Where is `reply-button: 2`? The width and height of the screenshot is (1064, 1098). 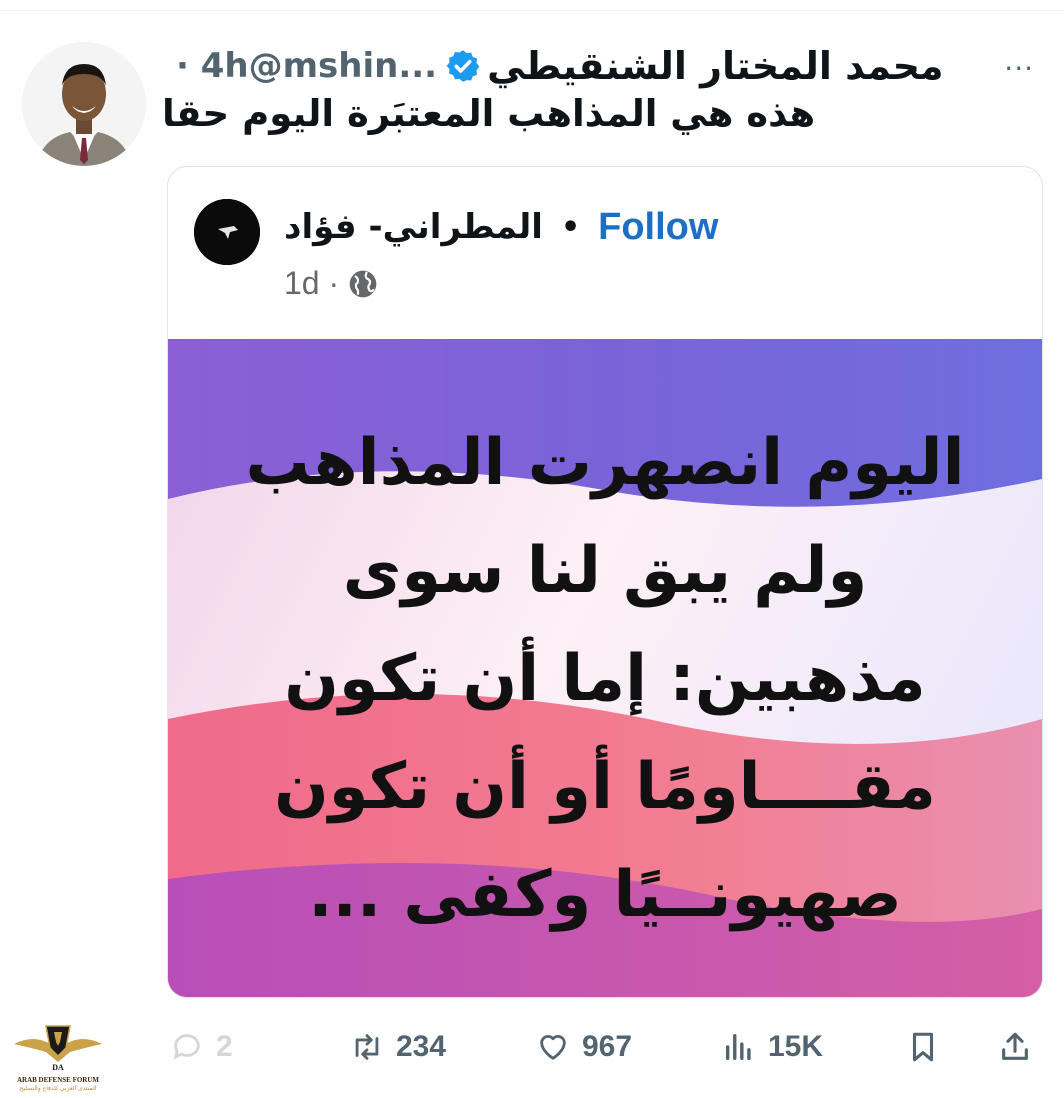 reply-button: 2 is located at coordinates (201, 1047).